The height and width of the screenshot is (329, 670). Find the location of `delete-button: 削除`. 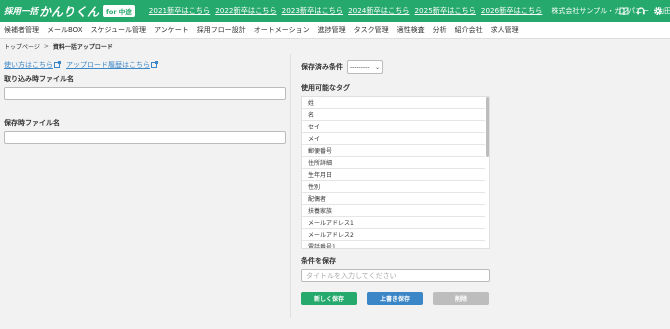

delete-button: 削除 is located at coordinates (461, 298).